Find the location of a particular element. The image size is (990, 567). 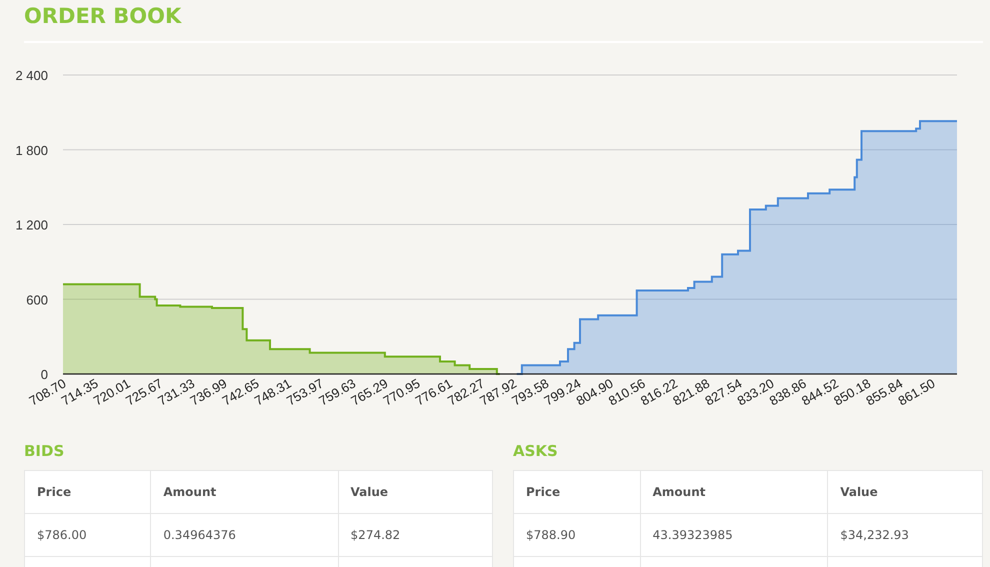

table-title: BIDS is located at coordinates (45, 451).